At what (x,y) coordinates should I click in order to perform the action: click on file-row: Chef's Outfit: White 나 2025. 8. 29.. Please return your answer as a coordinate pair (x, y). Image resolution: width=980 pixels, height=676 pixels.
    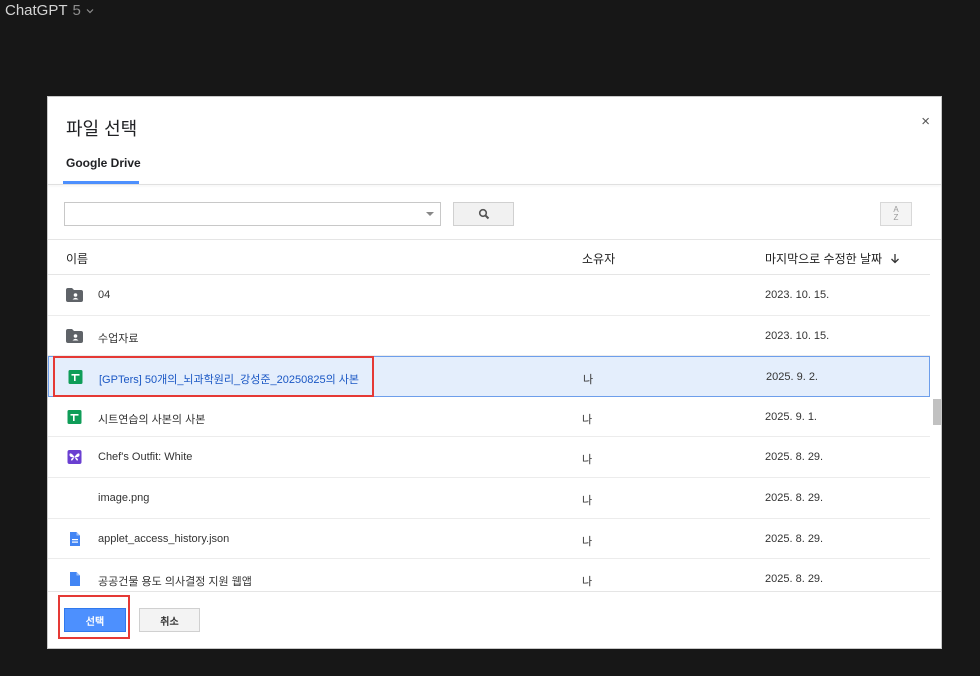
    Looking at the image, I should click on (489, 457).